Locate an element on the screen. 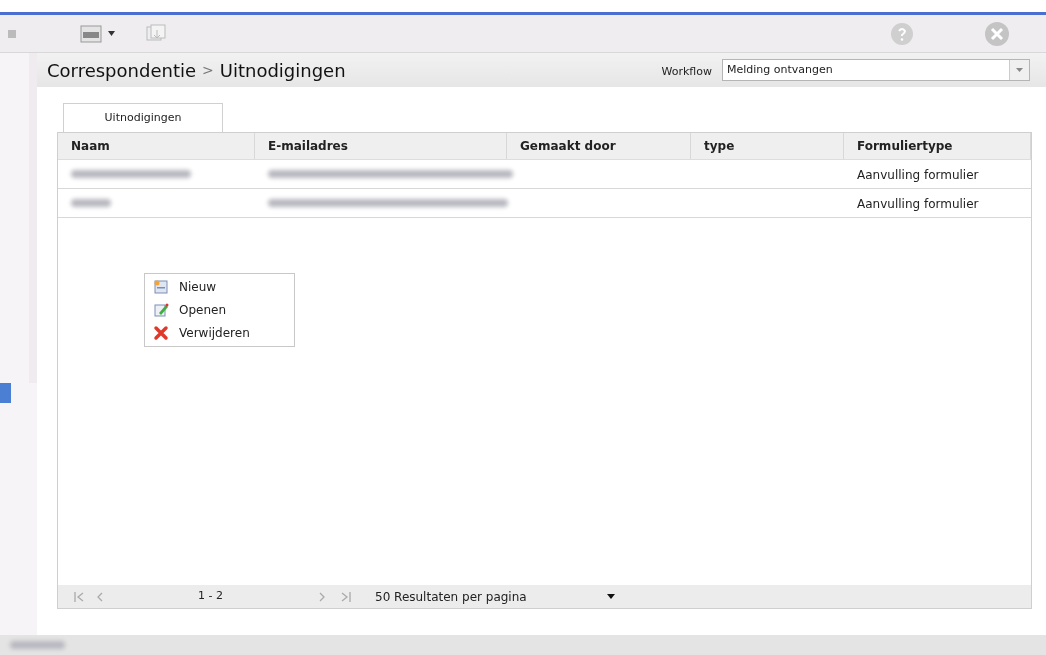  documents-arrow-icon is located at coordinates (156, 33).